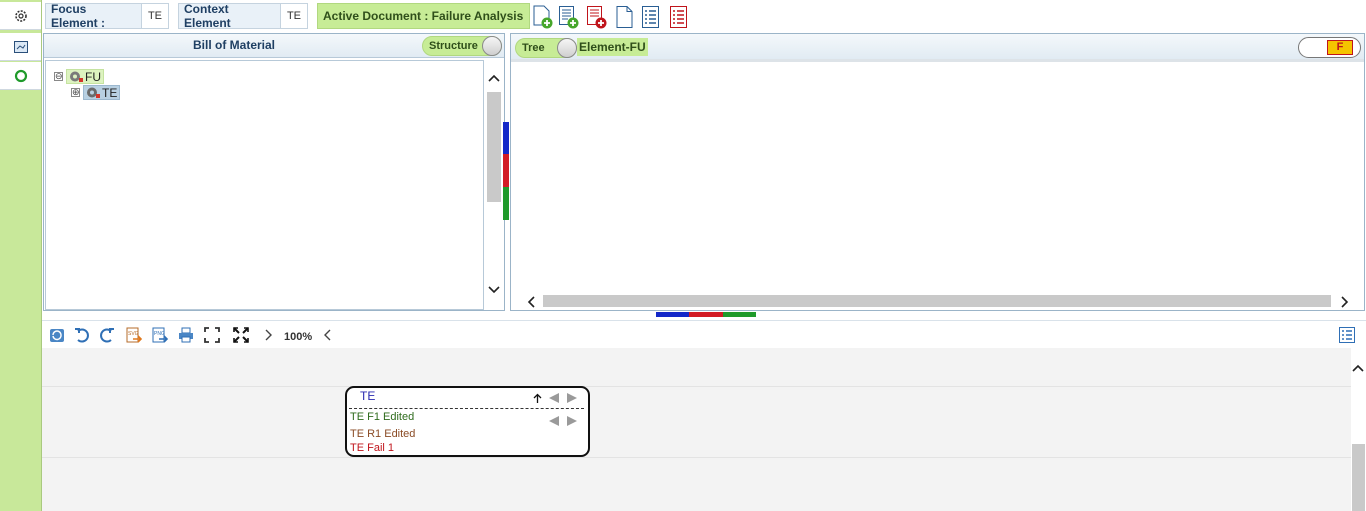  I want to click on bom-scroll-thumb, so click(494, 147).